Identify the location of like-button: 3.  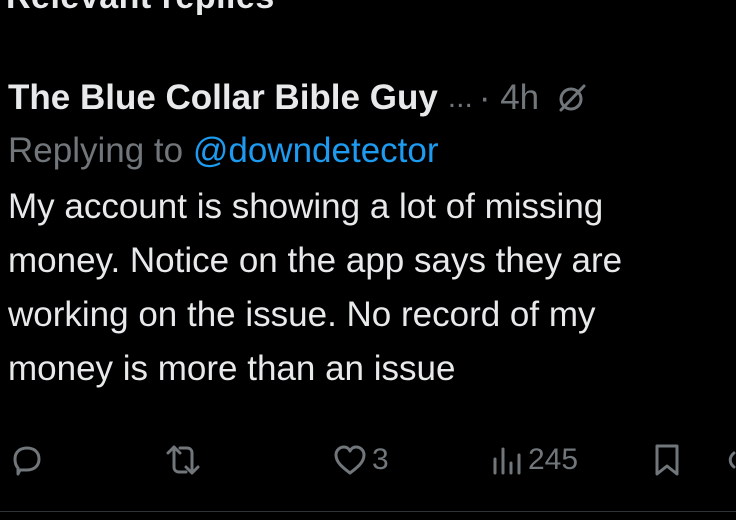
(360, 460).